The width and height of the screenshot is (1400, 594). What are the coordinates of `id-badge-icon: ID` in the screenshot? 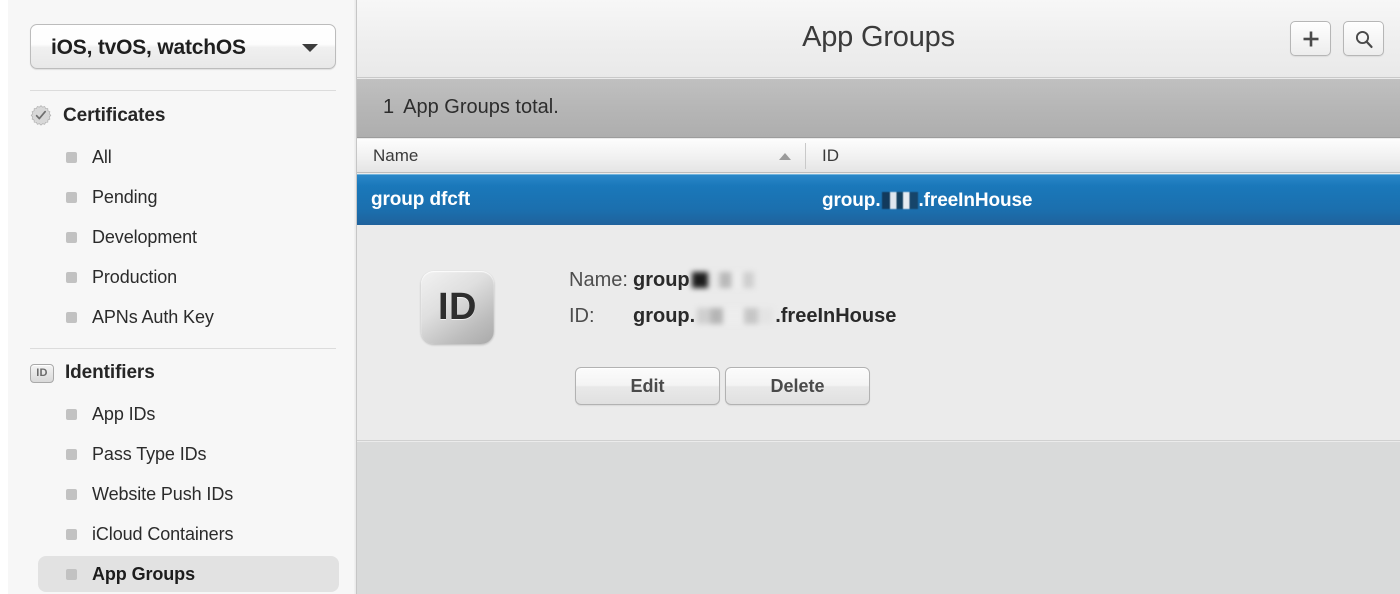 It's located at (42, 373).